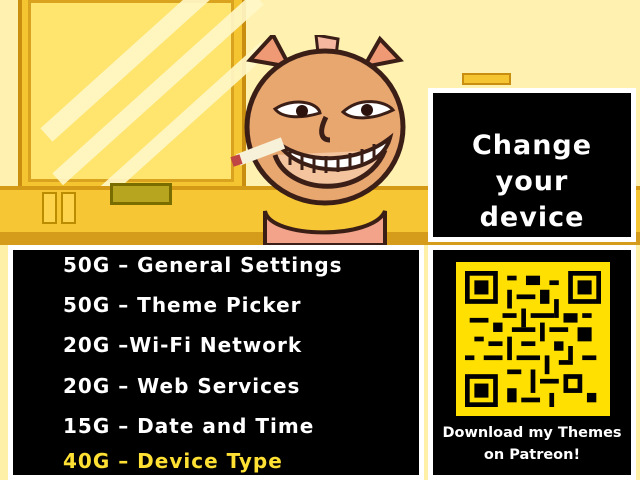  Describe the element at coordinates (181, 386) in the screenshot. I see `menu-item-web-services: 20G – Web Services` at that location.